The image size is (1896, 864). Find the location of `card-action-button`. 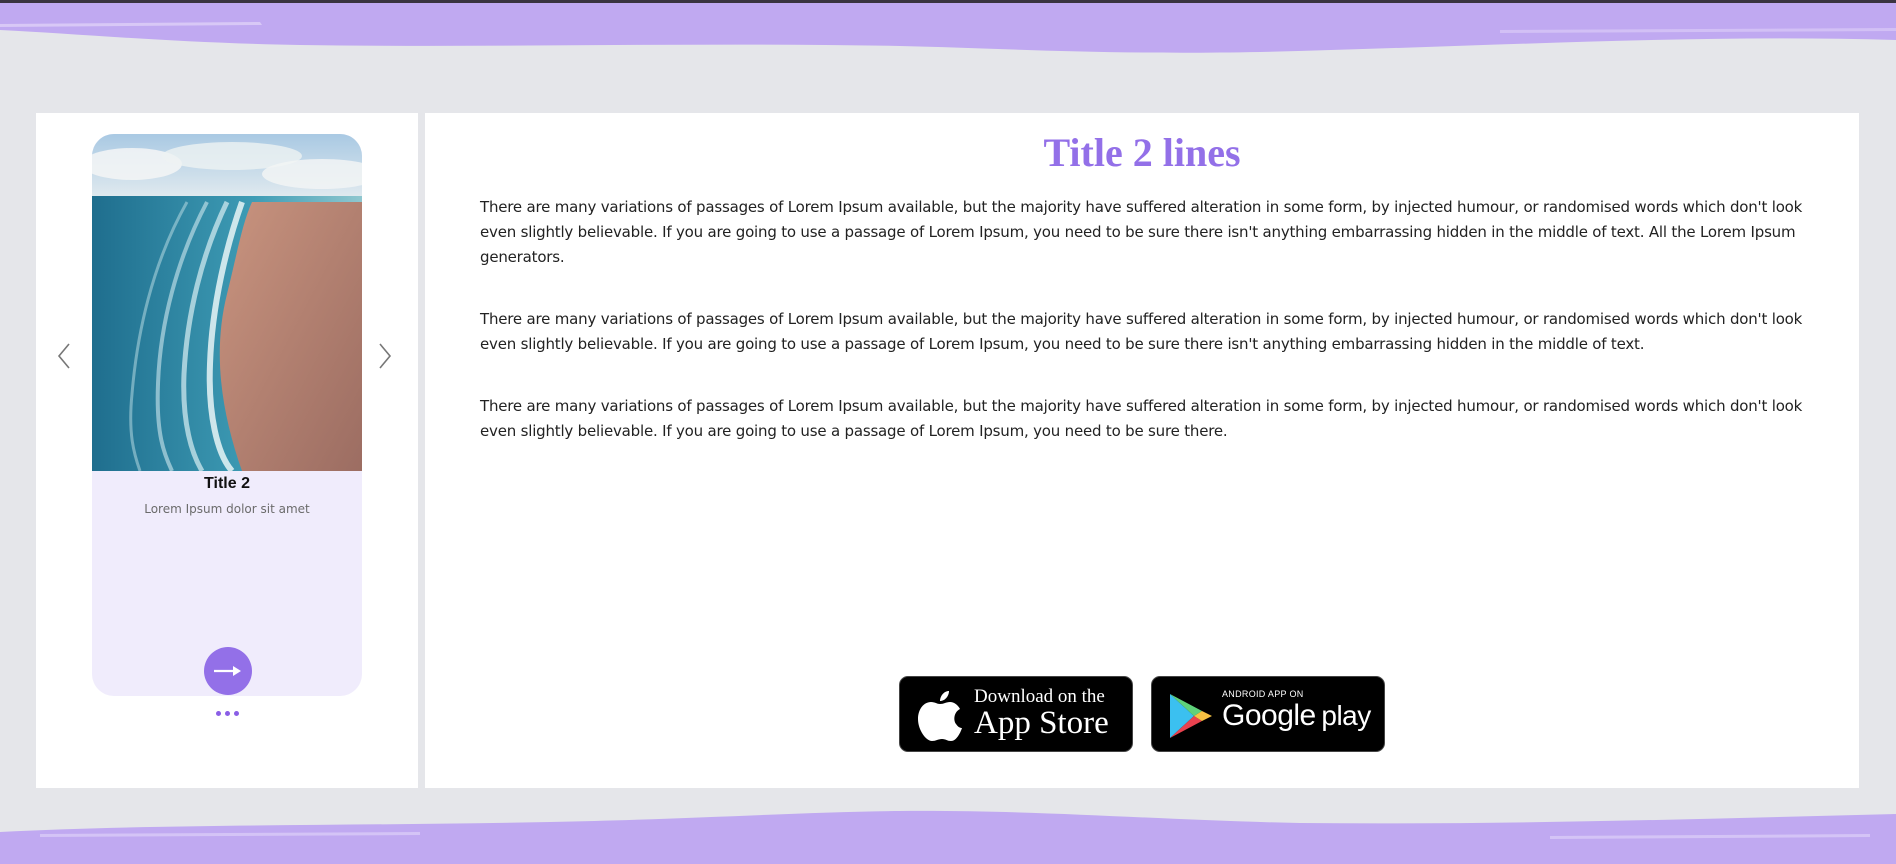

card-action-button is located at coordinates (228, 671).